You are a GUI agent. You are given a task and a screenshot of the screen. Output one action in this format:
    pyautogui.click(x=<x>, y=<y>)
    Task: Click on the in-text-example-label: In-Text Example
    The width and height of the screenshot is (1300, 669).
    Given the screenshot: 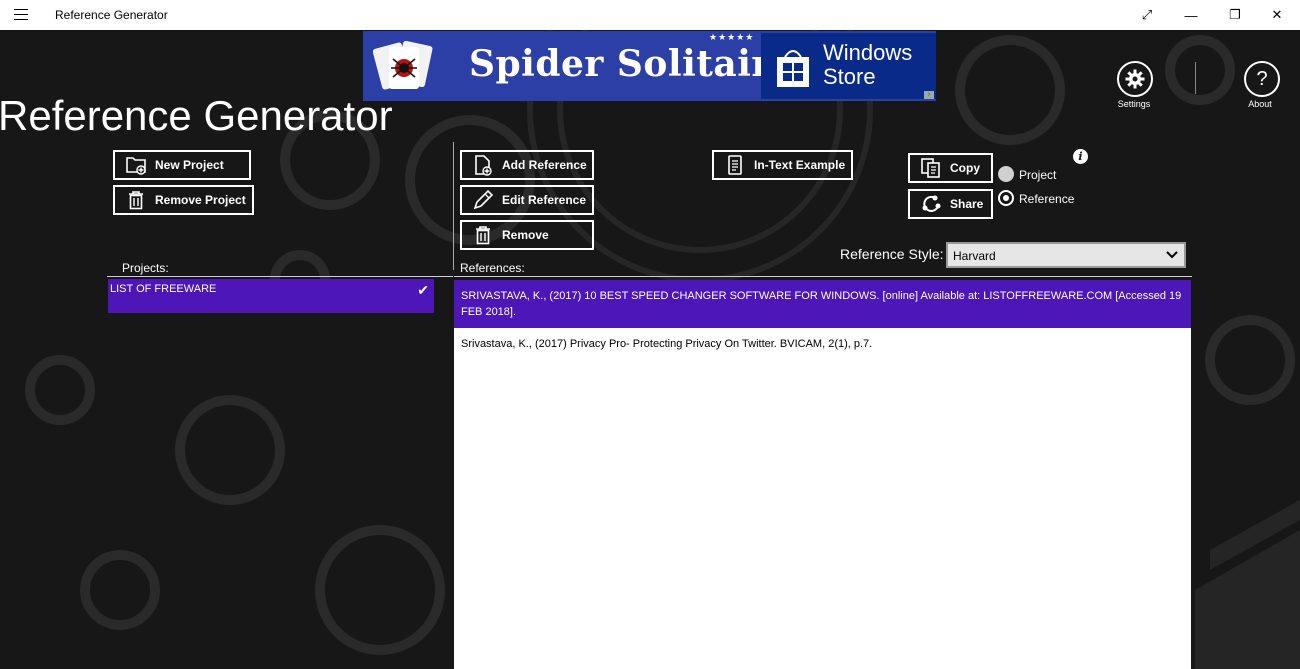 What is the action you would take?
    pyautogui.click(x=800, y=165)
    